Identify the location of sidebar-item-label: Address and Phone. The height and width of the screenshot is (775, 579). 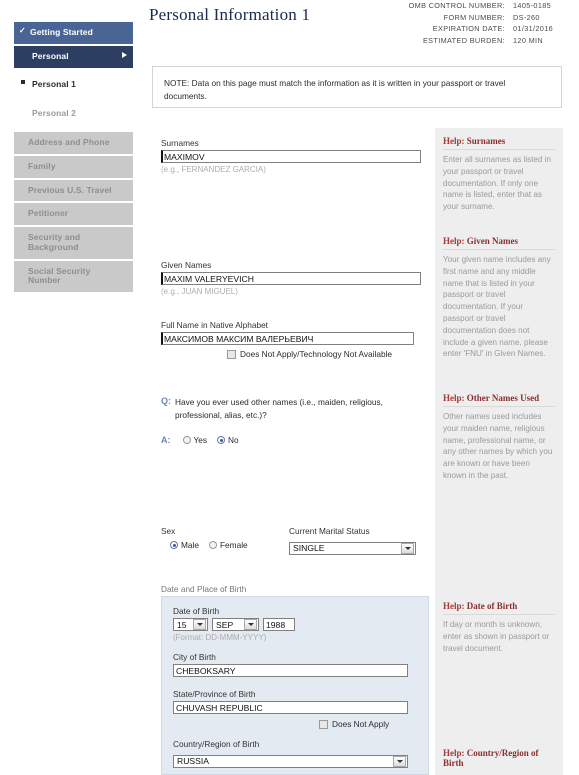
(69, 142).